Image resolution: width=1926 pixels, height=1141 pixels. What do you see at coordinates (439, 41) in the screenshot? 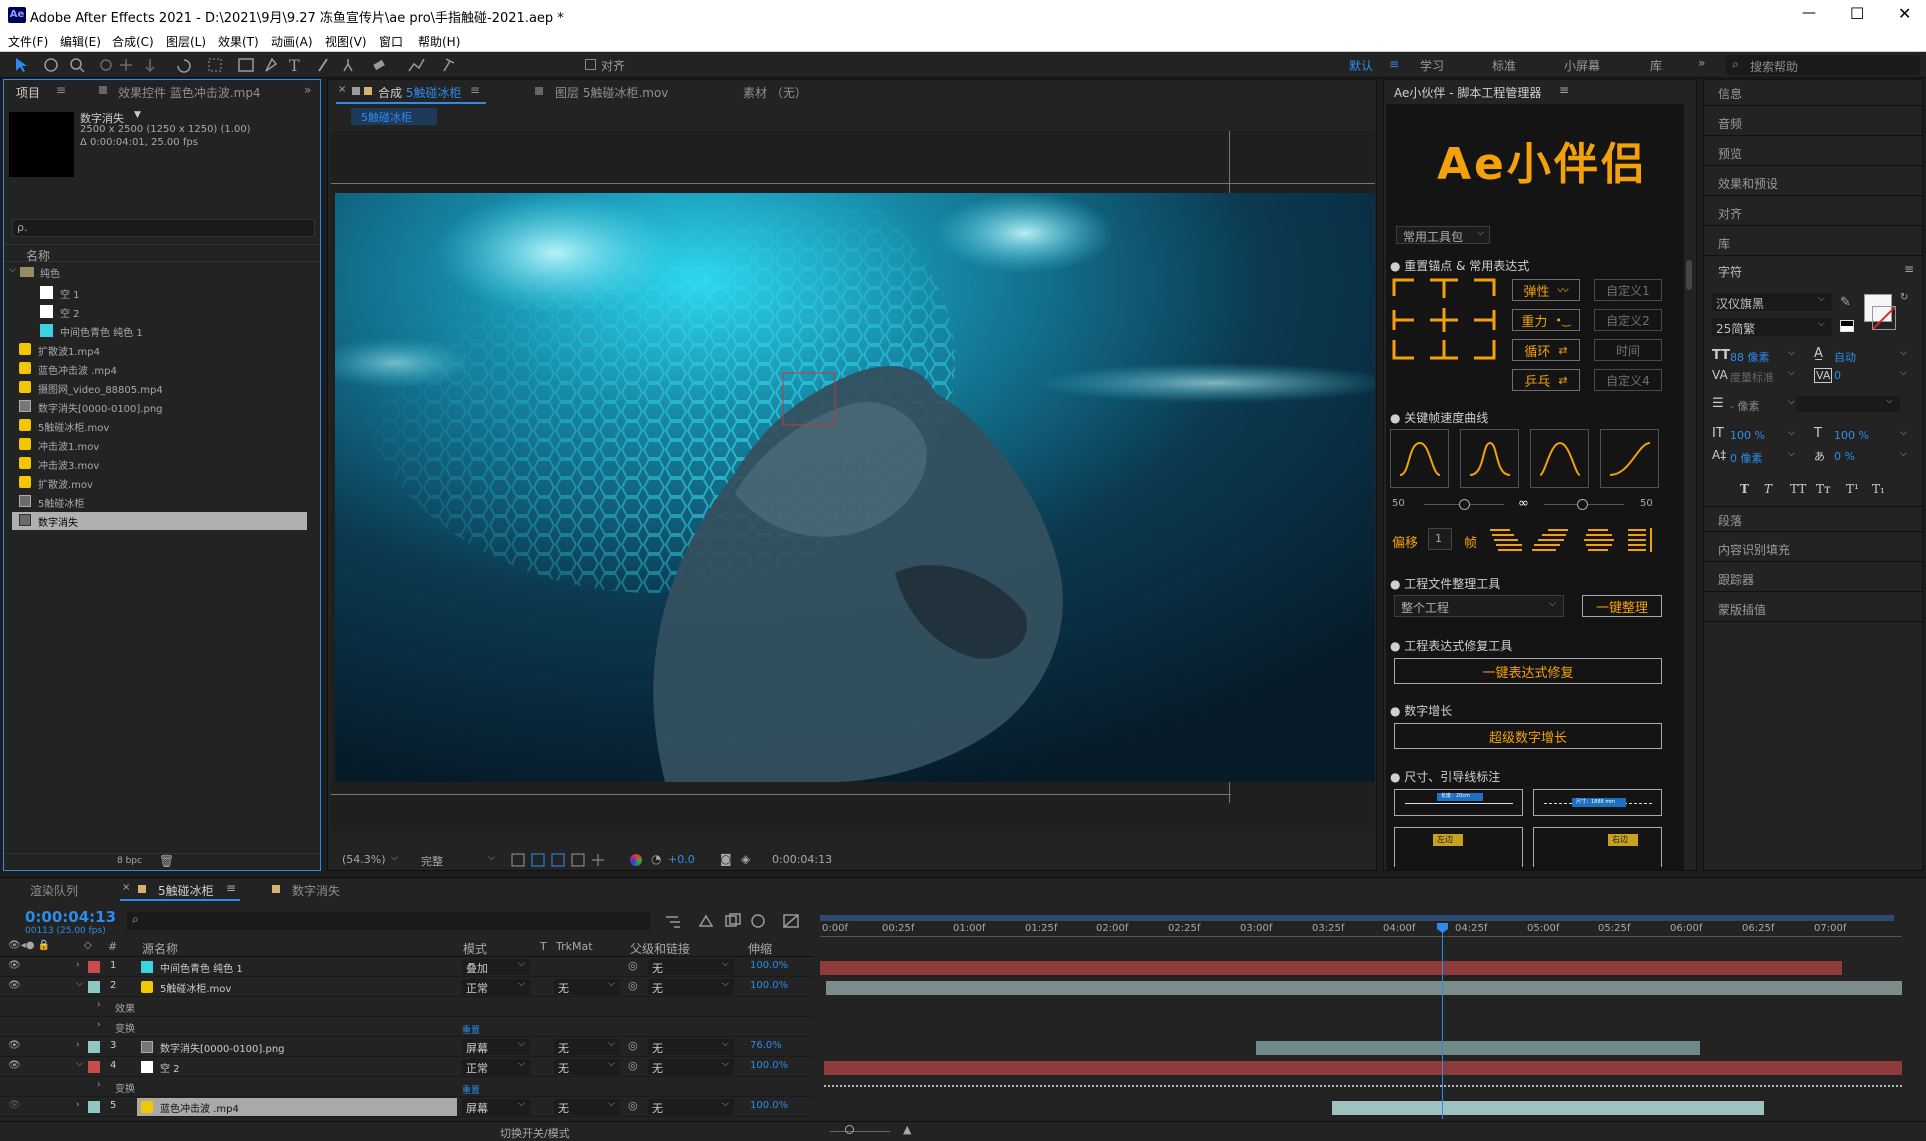
I see `menu-help: 帮助(H)` at bounding box center [439, 41].